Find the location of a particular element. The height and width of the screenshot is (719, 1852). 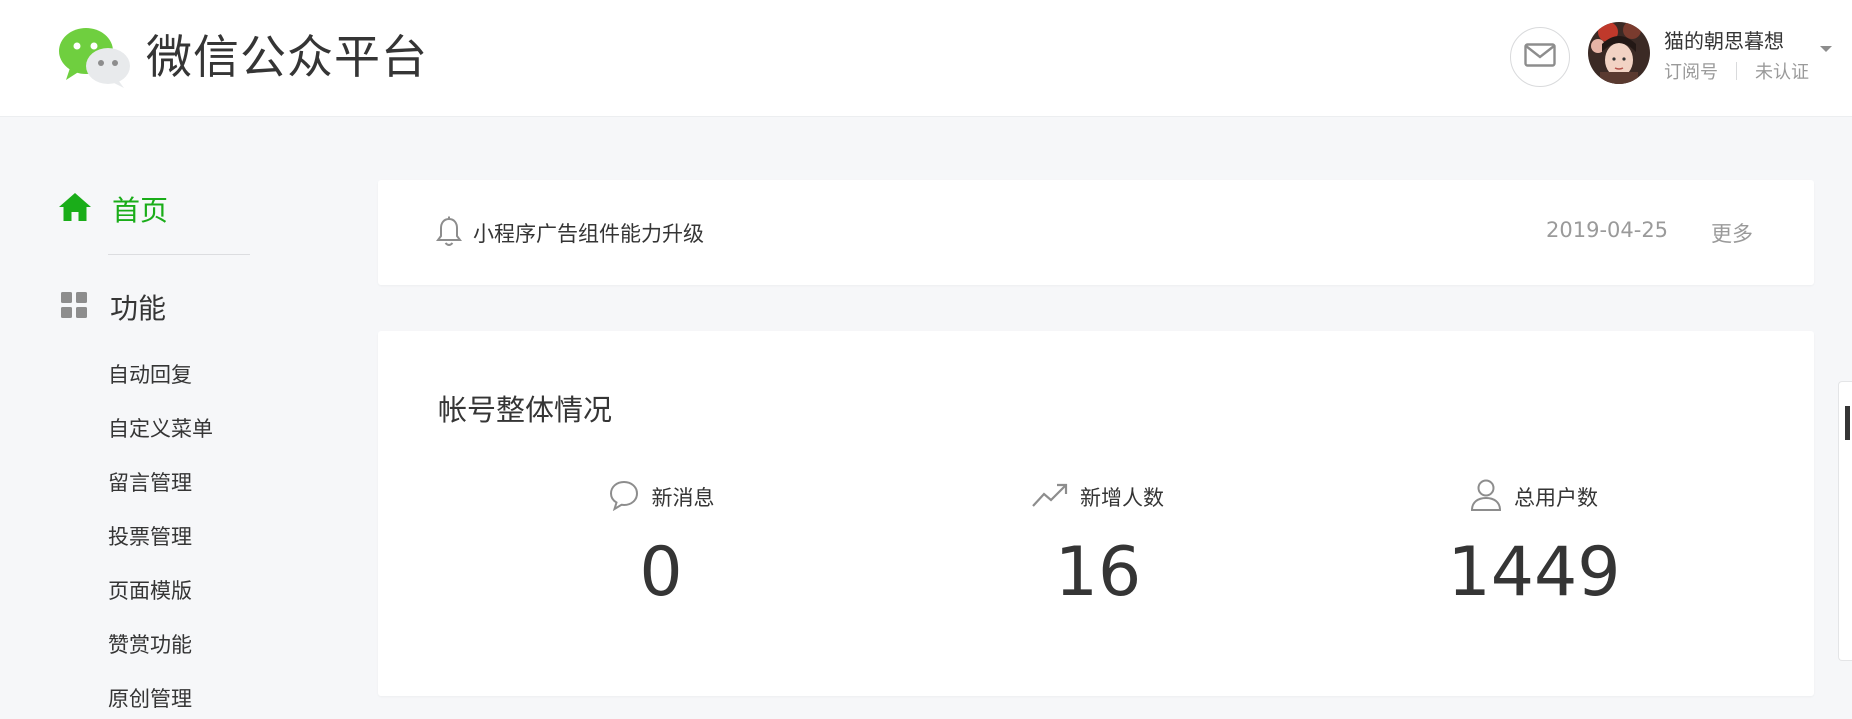

sidebar-subitem-custom-menu: 自定义菜单 is located at coordinates (160, 428).